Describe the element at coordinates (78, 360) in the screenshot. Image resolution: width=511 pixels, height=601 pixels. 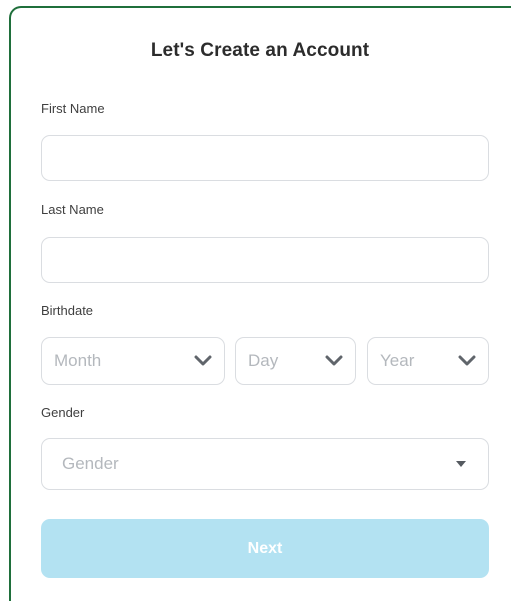
I see `birth-month-placeholder: Month` at that location.